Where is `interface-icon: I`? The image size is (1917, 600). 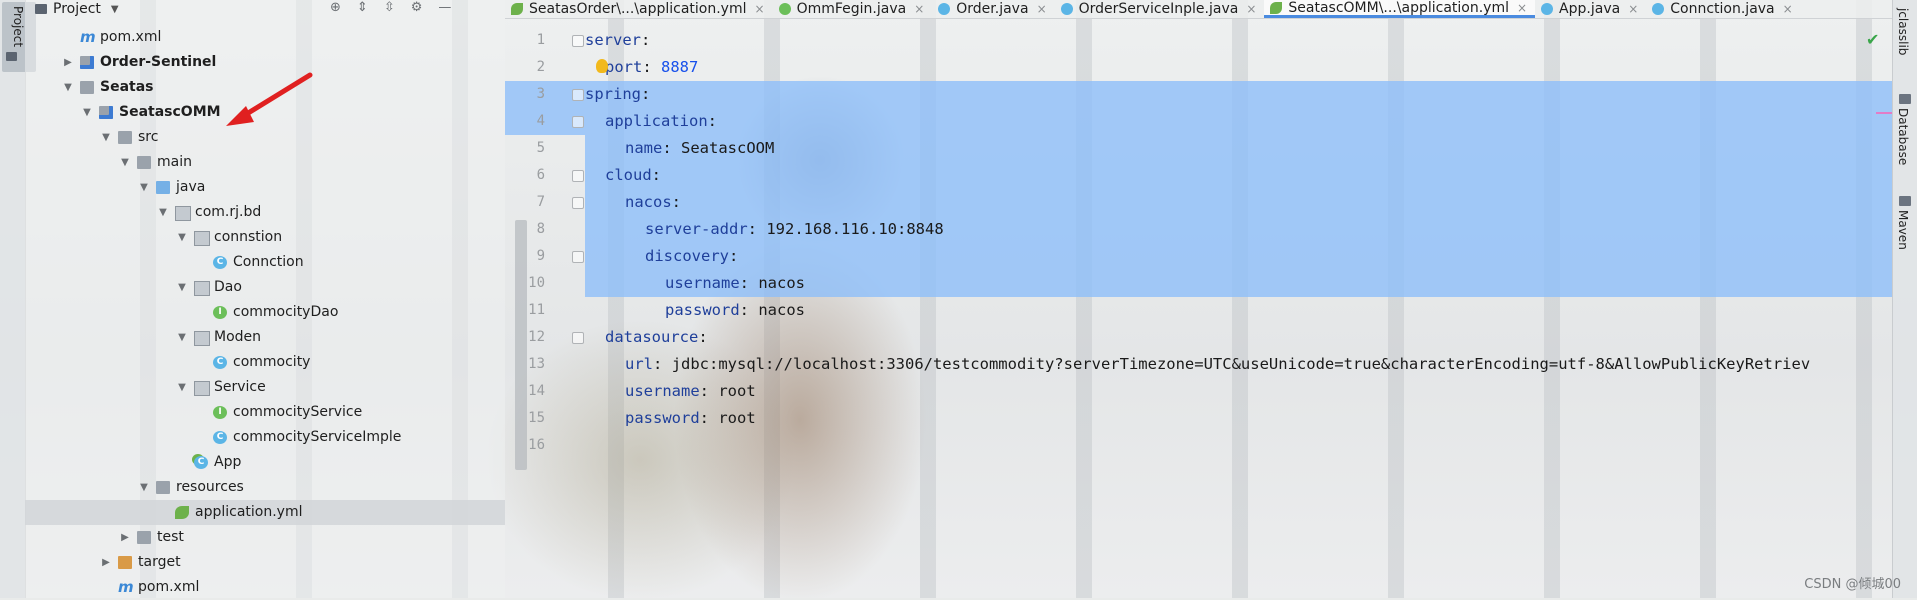 interface-icon: I is located at coordinates (220, 412).